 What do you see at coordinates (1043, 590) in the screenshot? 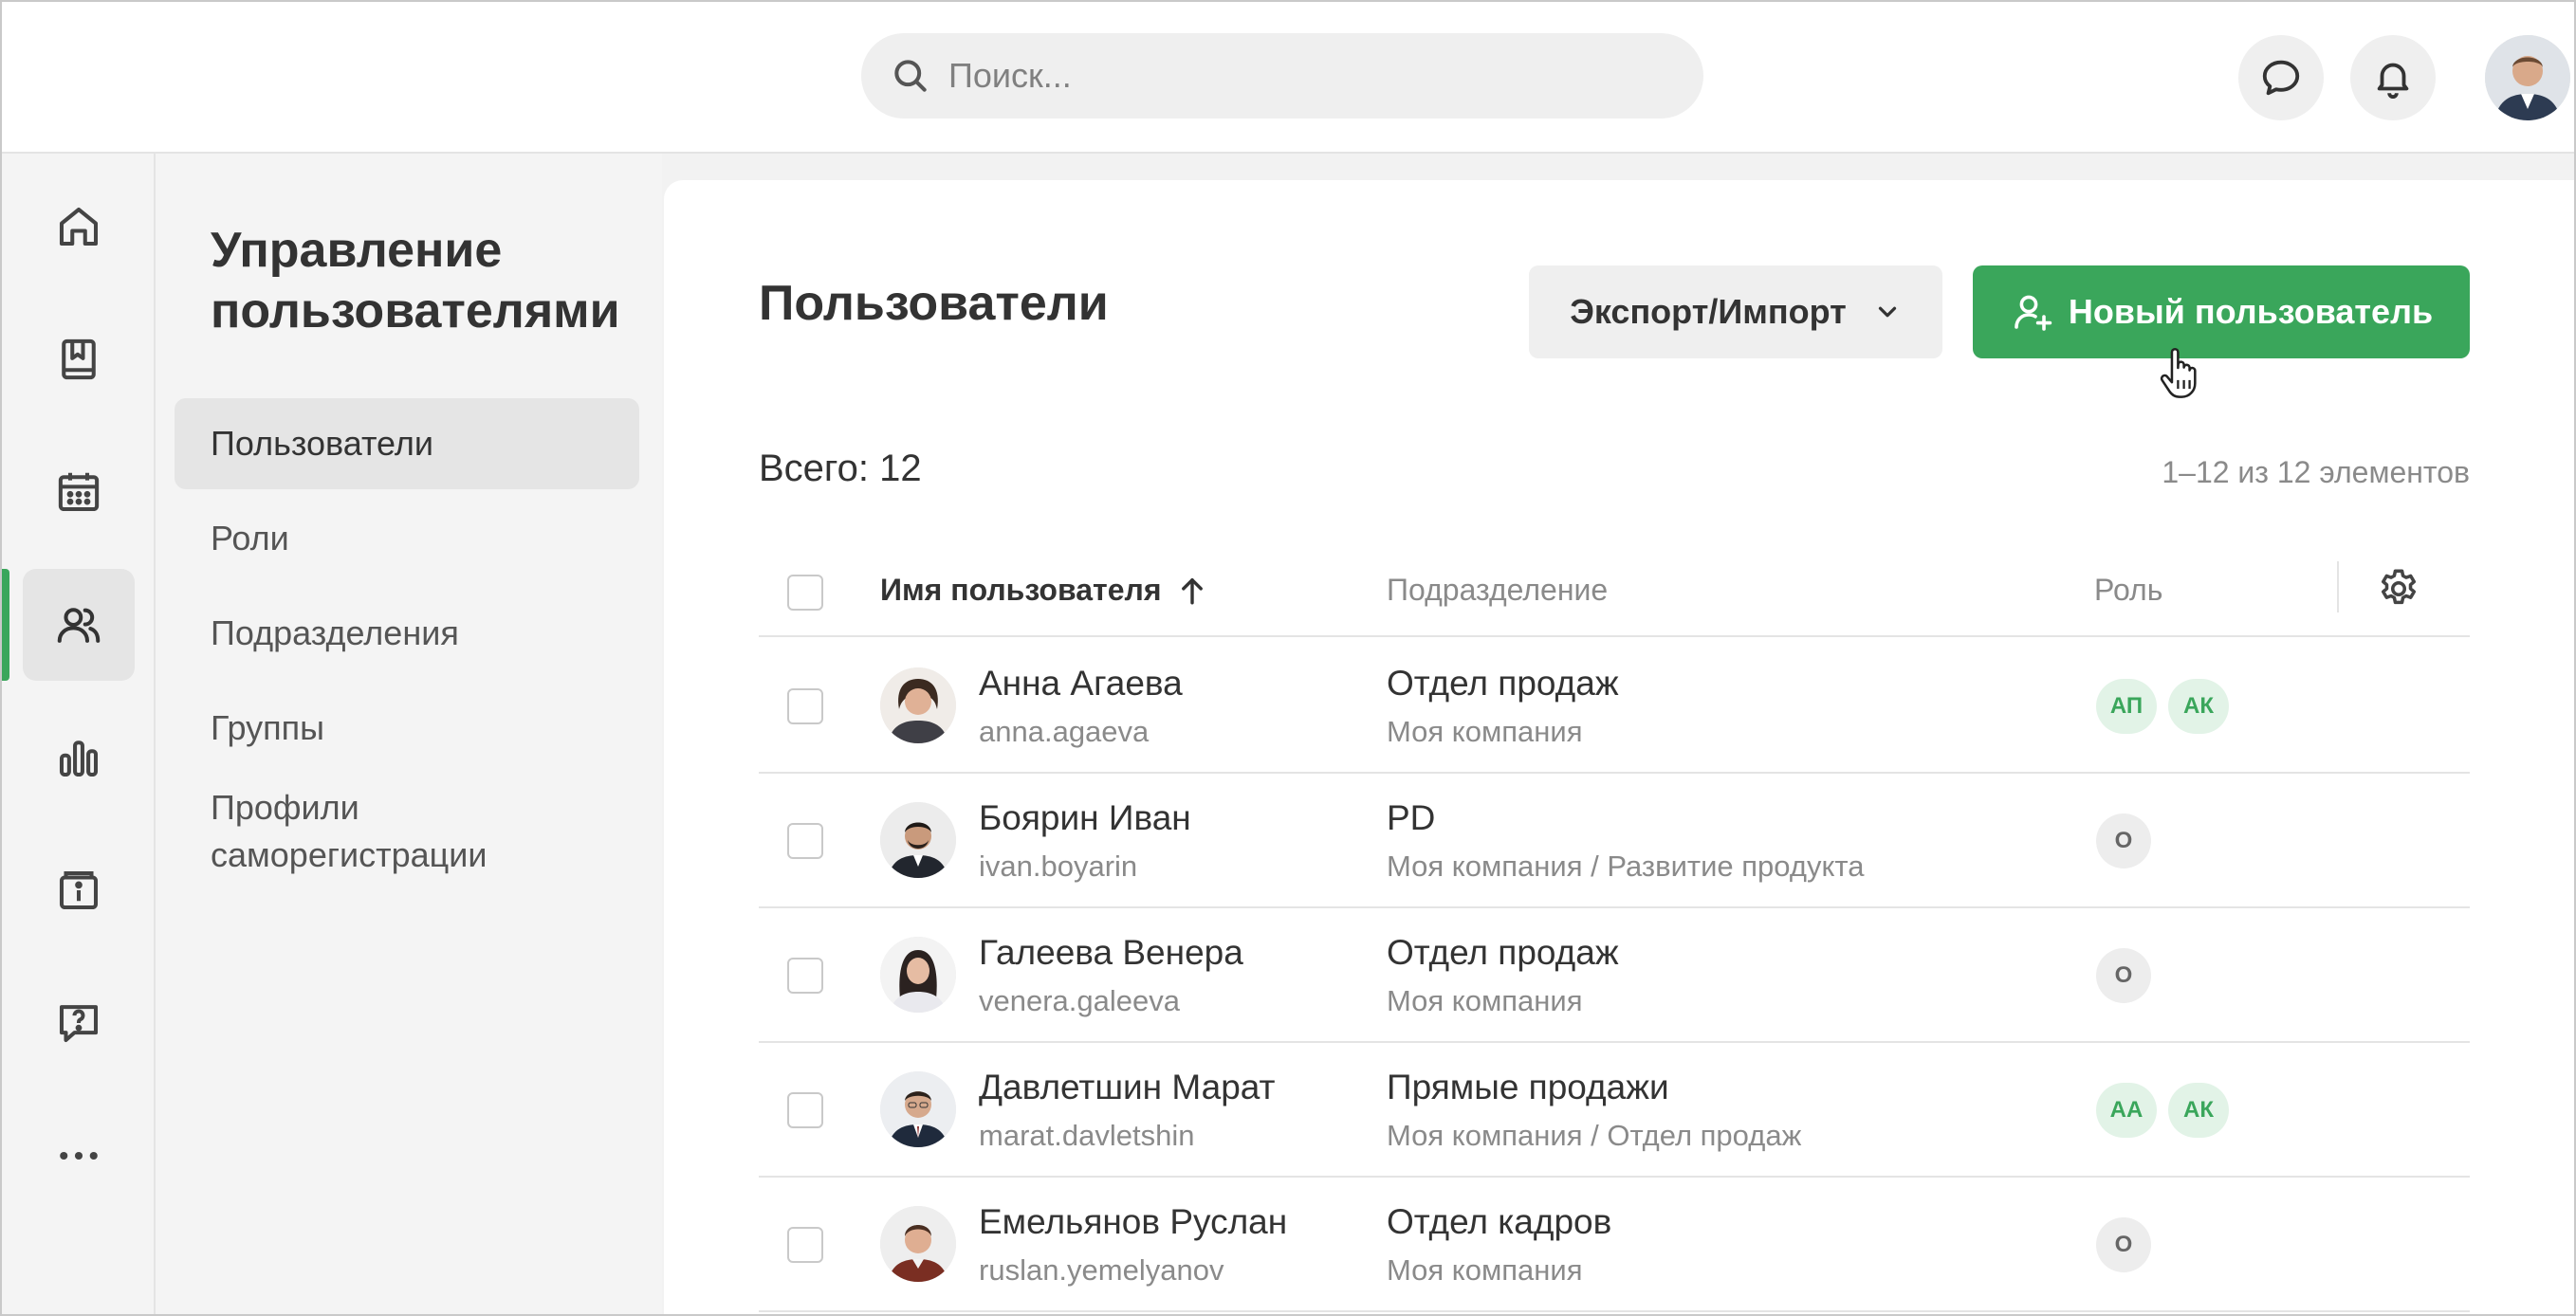
I see `column-header-name: Имя пользователя` at bounding box center [1043, 590].